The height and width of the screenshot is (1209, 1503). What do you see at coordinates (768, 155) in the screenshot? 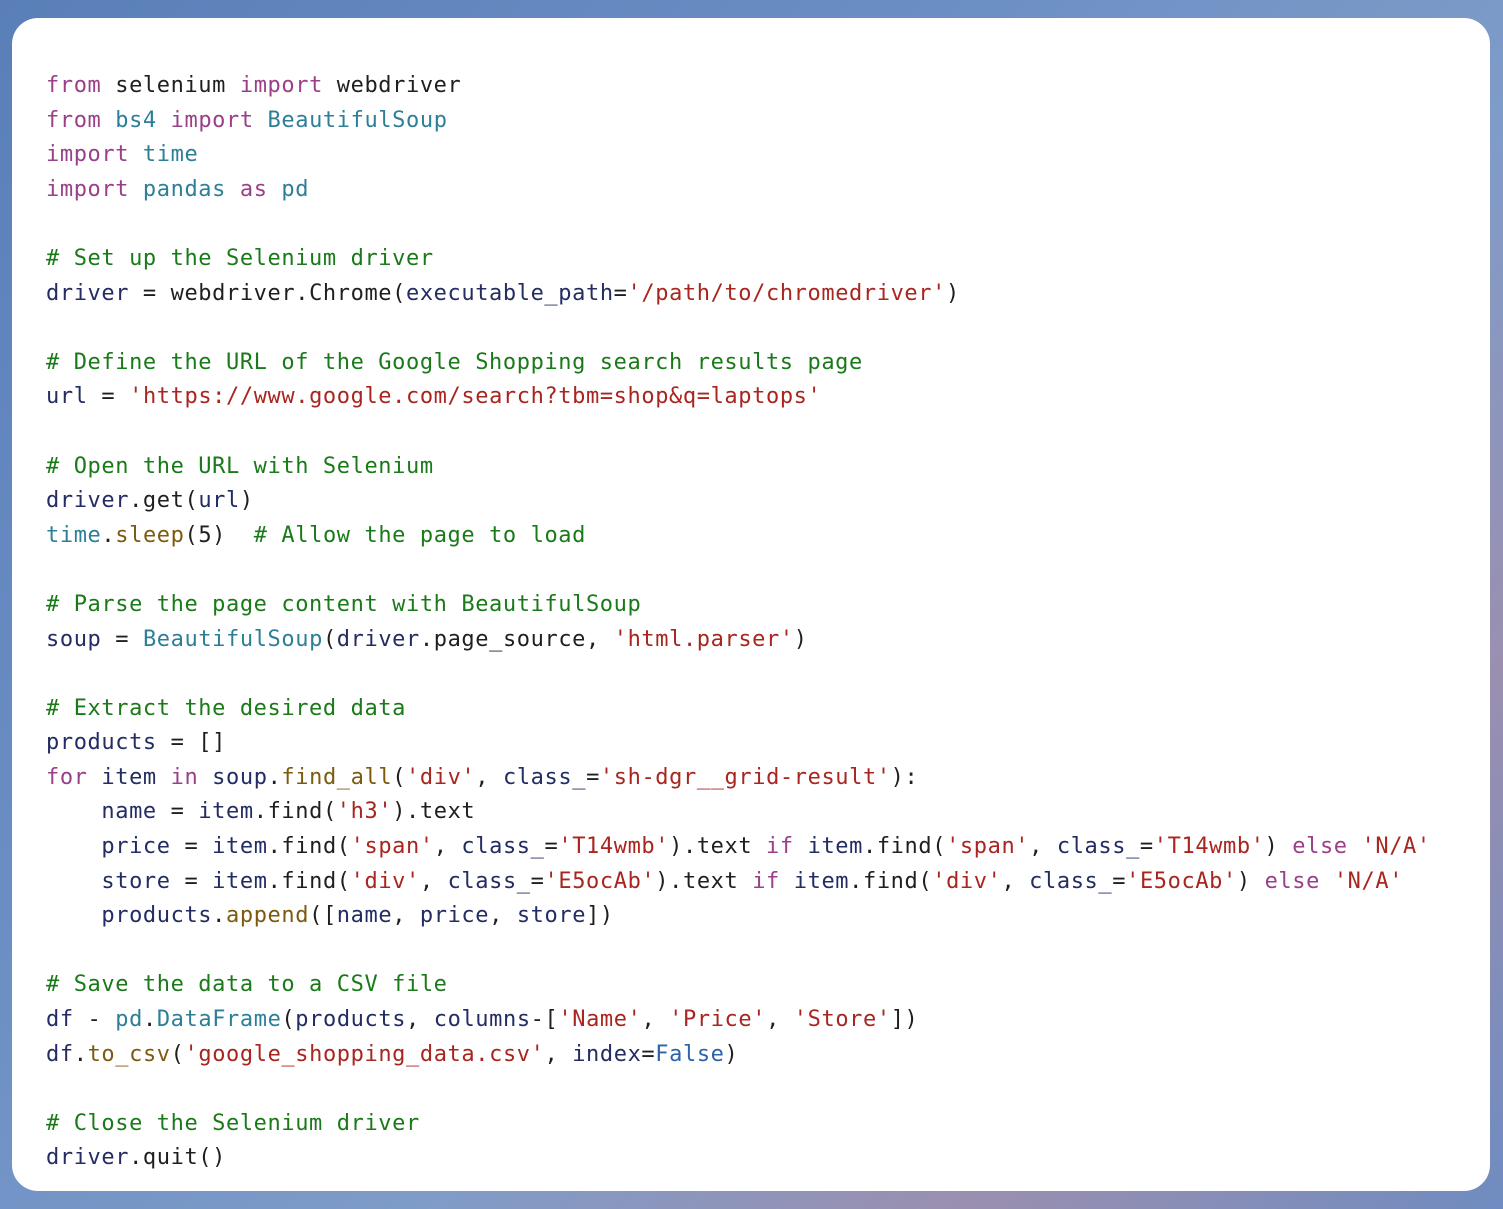
I see `code-line: import time` at bounding box center [768, 155].